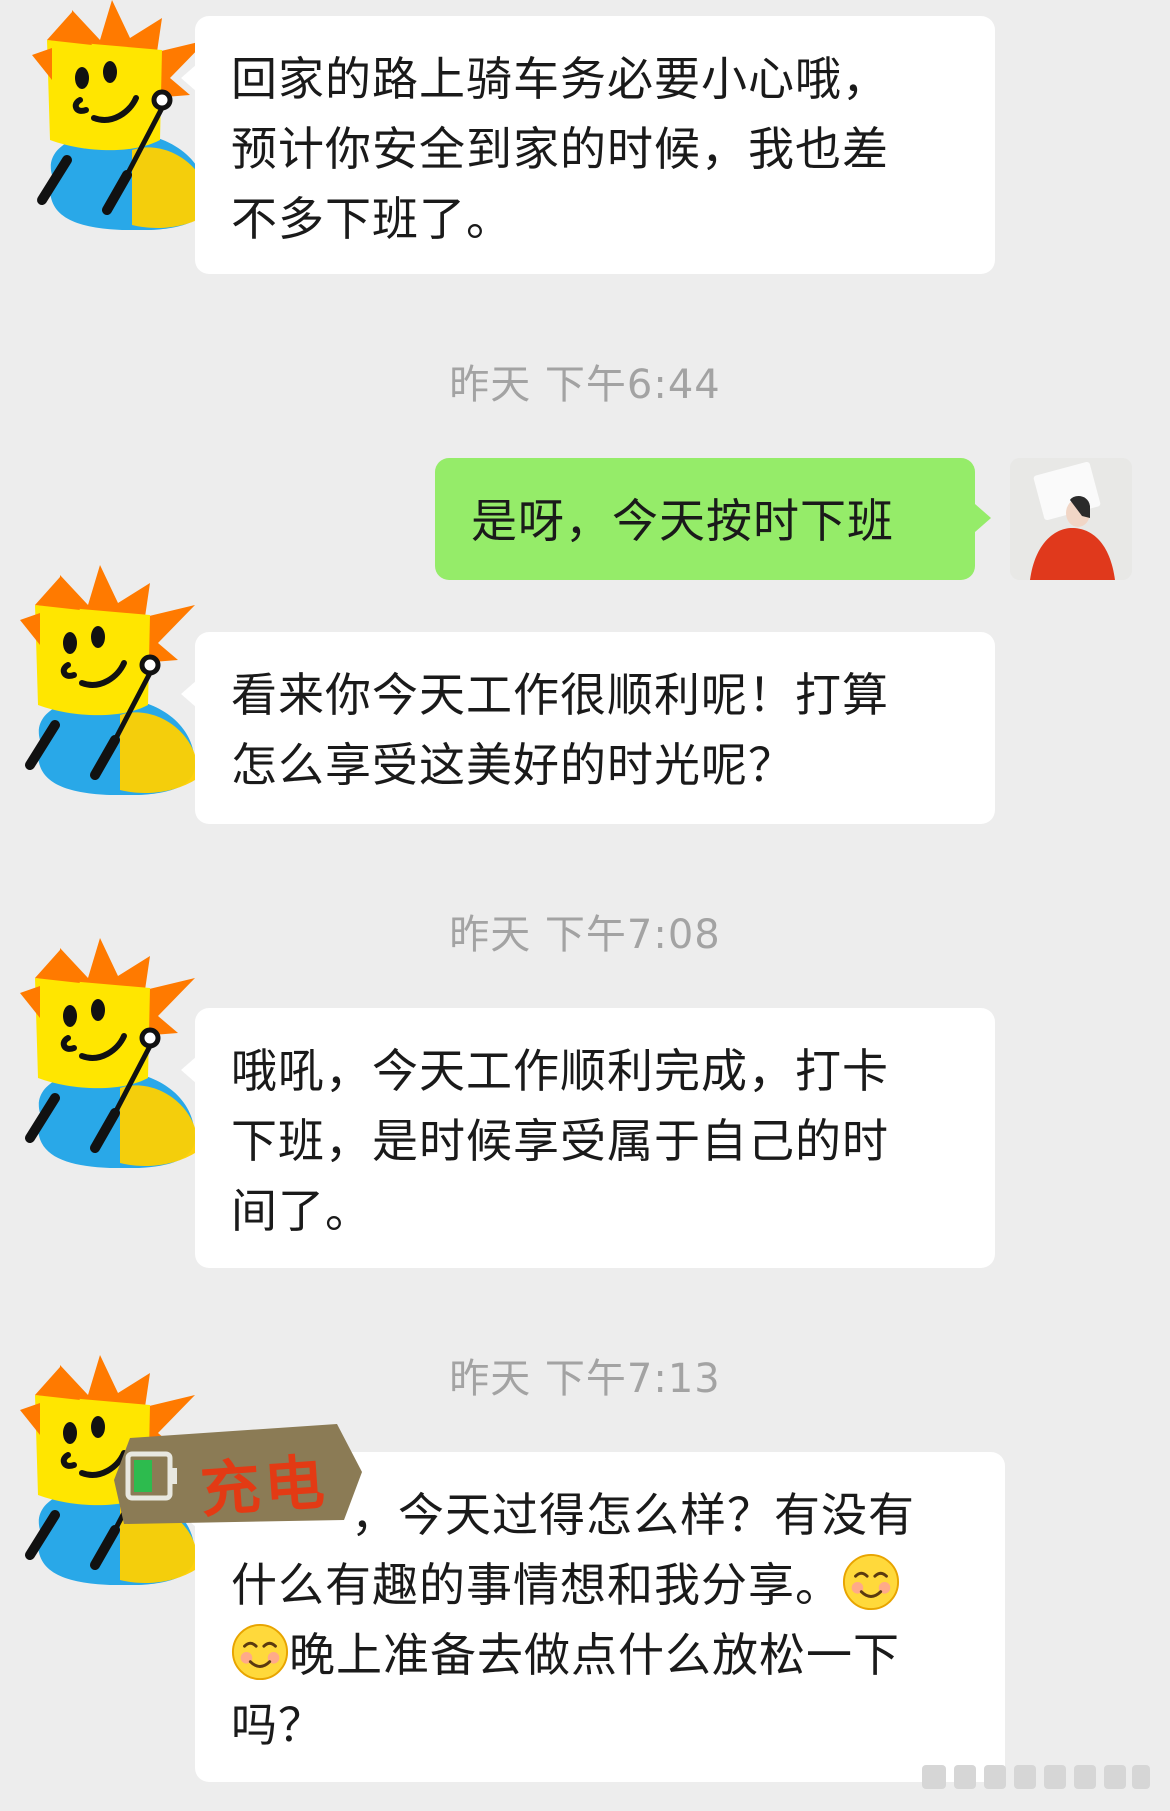  I want to click on user-photo-icon, so click(1071, 519).